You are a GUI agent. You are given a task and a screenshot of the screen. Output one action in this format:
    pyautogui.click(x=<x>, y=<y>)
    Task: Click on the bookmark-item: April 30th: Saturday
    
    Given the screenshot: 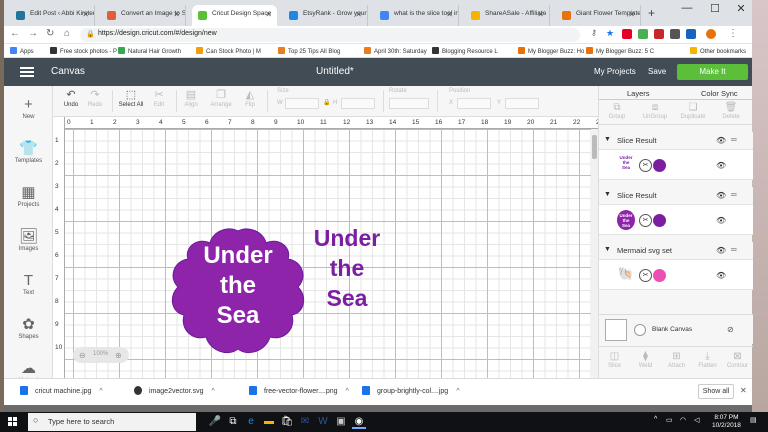 What is the action you would take?
    pyautogui.click(x=395, y=51)
    